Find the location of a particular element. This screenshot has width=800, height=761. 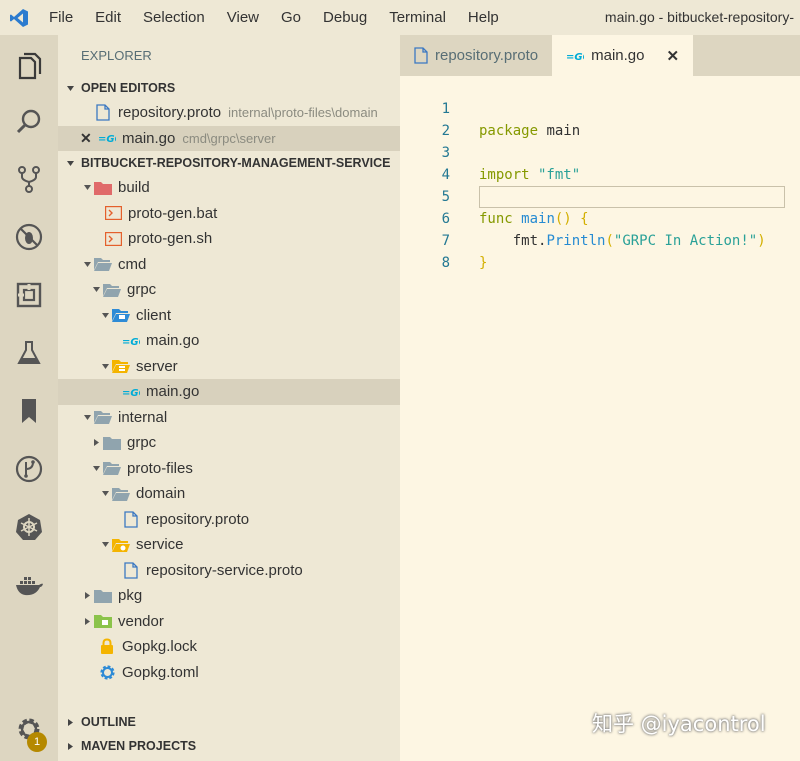

tree-folder-client: client is located at coordinates (229, 316).